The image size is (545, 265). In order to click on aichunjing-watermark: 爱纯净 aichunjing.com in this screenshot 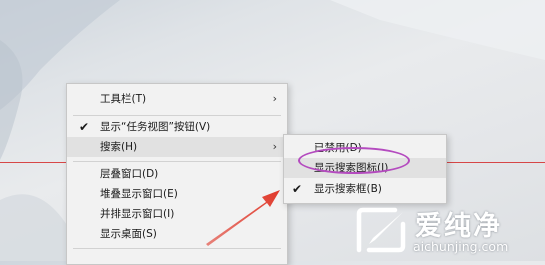, I will do `click(450, 231)`.